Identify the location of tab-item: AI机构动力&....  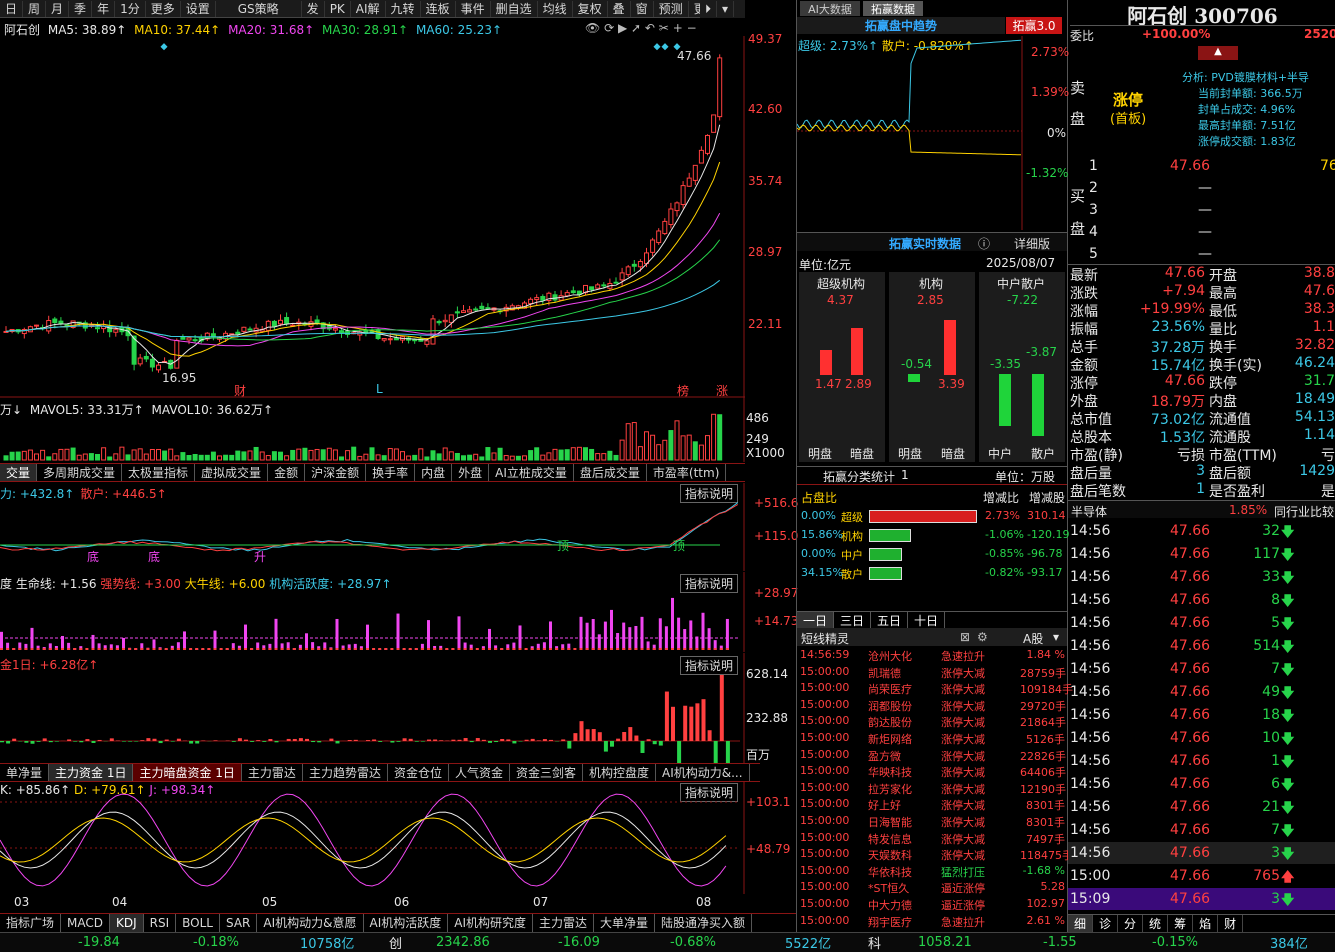
(703, 772).